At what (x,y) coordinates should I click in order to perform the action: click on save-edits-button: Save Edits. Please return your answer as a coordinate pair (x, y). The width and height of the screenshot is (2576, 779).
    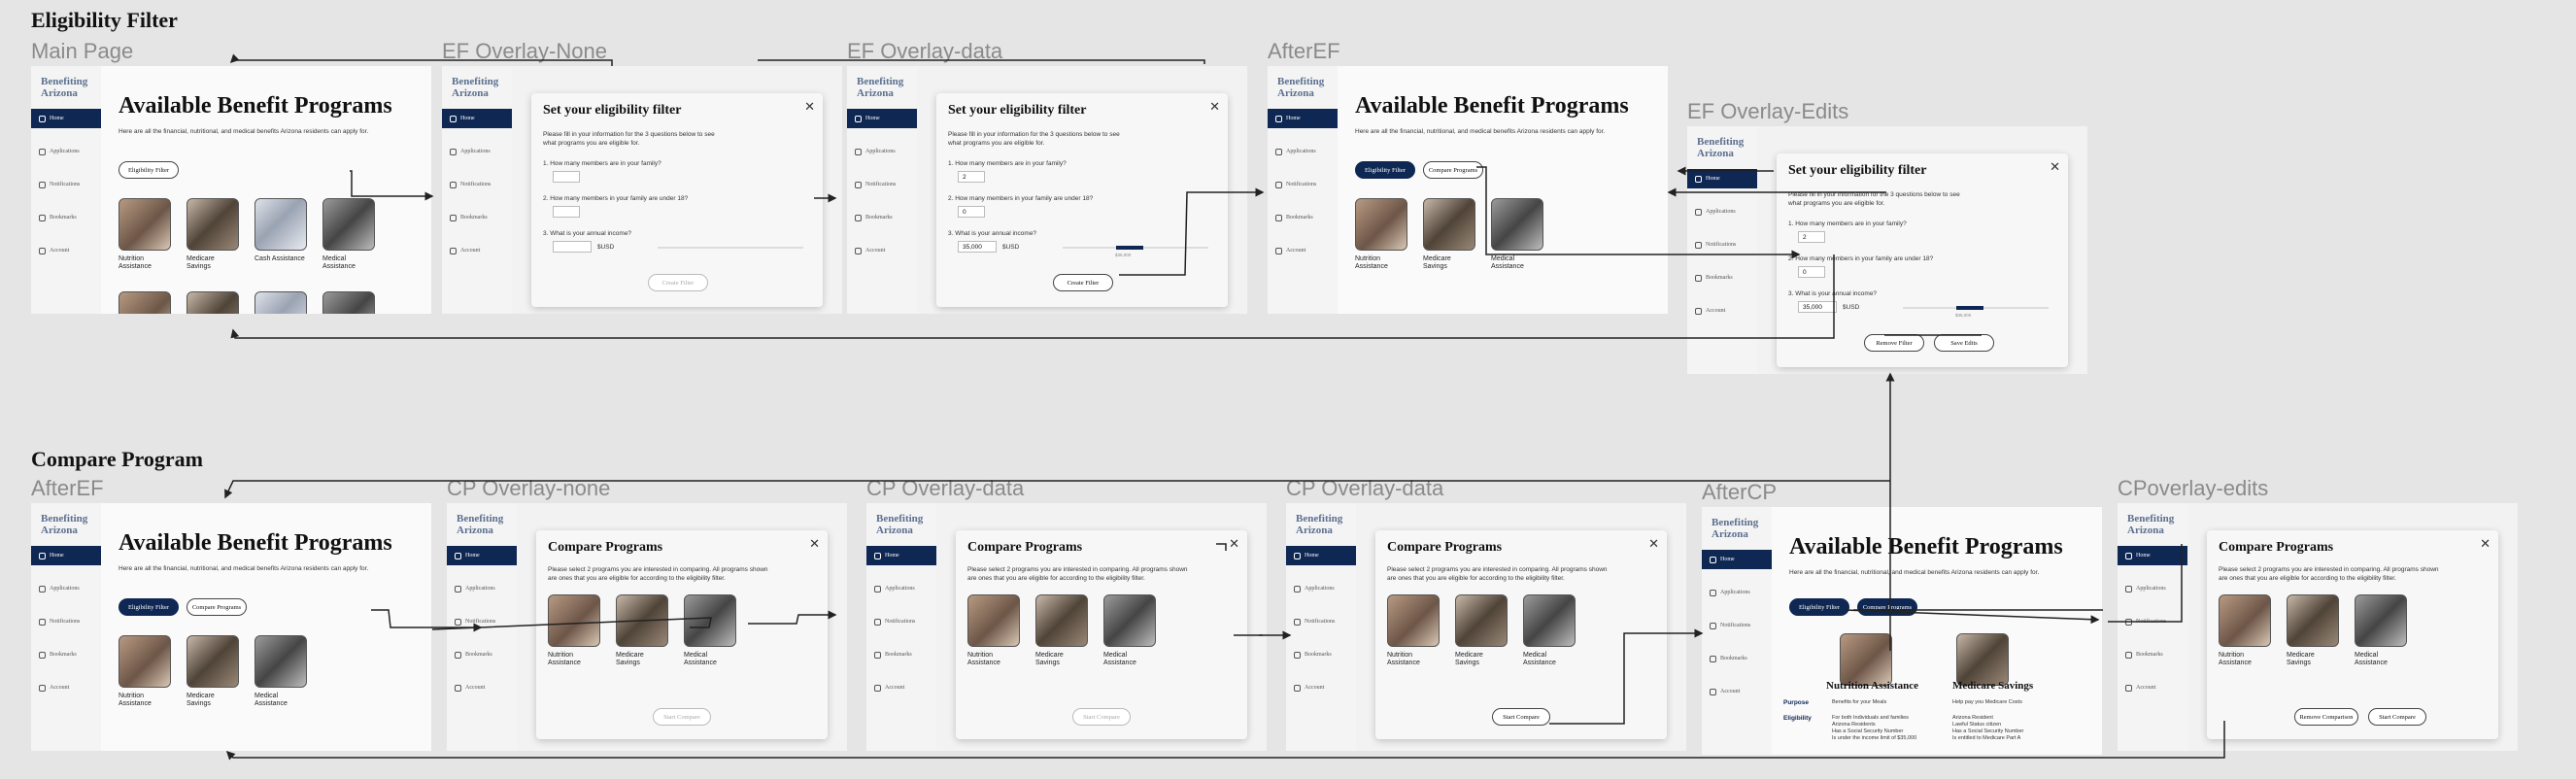
    Looking at the image, I should click on (1964, 343).